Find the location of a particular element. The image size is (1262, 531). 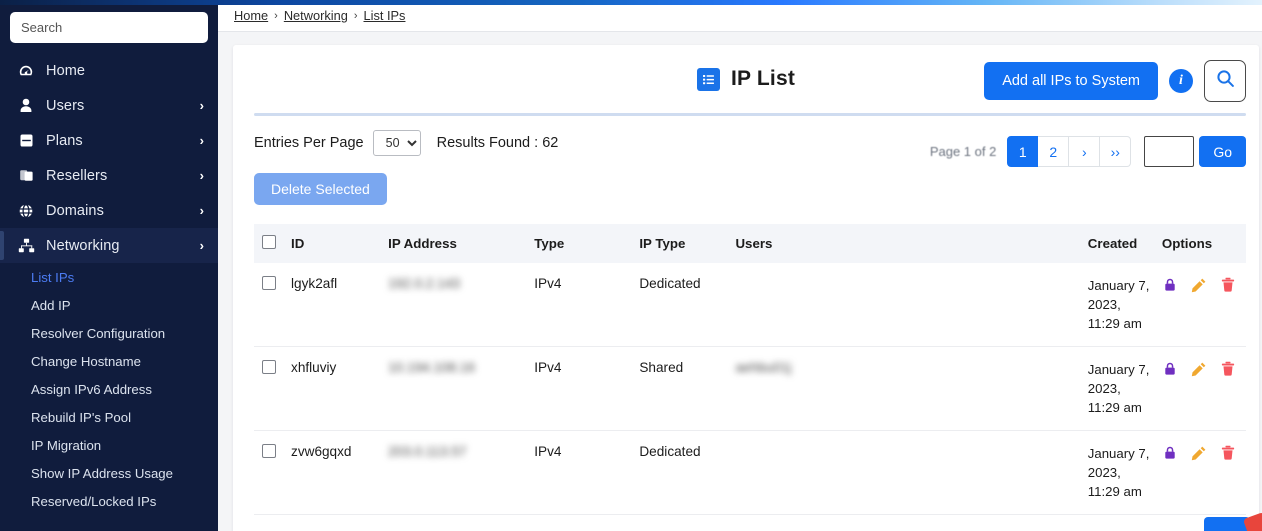

sidebar-item-home: Home is located at coordinates (109, 70).